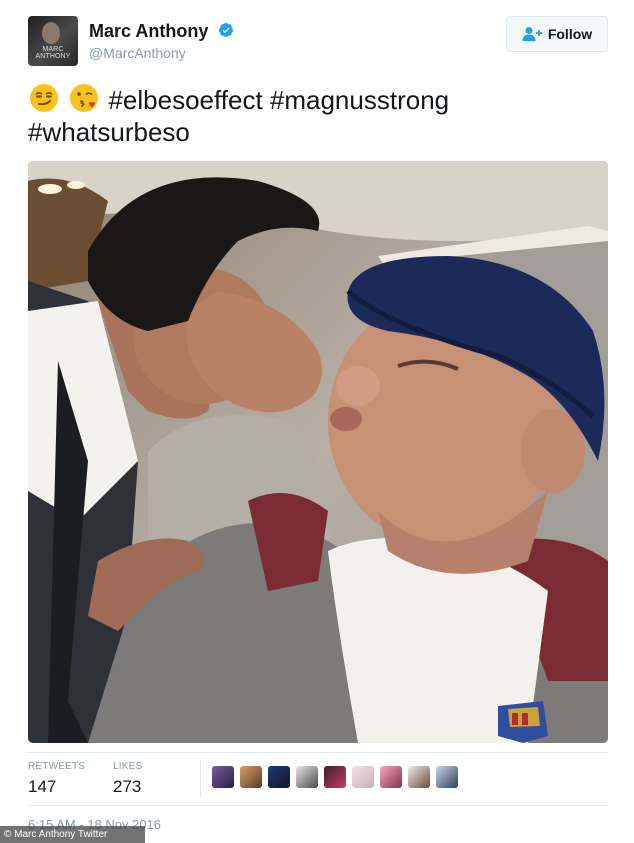 This screenshot has height=843, width=634. What do you see at coordinates (84, 98) in the screenshot?
I see `face-throwing-kiss-icon` at bounding box center [84, 98].